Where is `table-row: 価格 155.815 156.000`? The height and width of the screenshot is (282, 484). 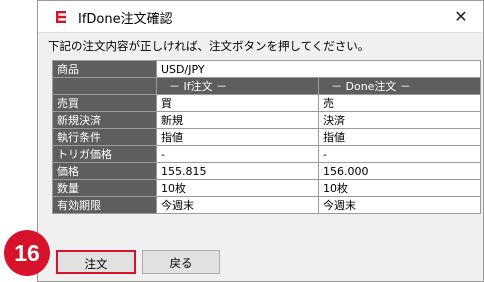
table-row: 価格 155.815 156.000 is located at coordinates (267, 171).